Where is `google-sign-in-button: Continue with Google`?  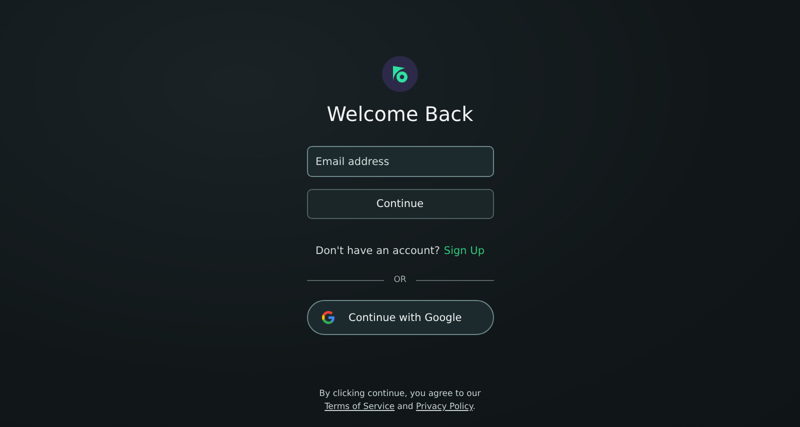 google-sign-in-button: Continue with Google is located at coordinates (400, 317).